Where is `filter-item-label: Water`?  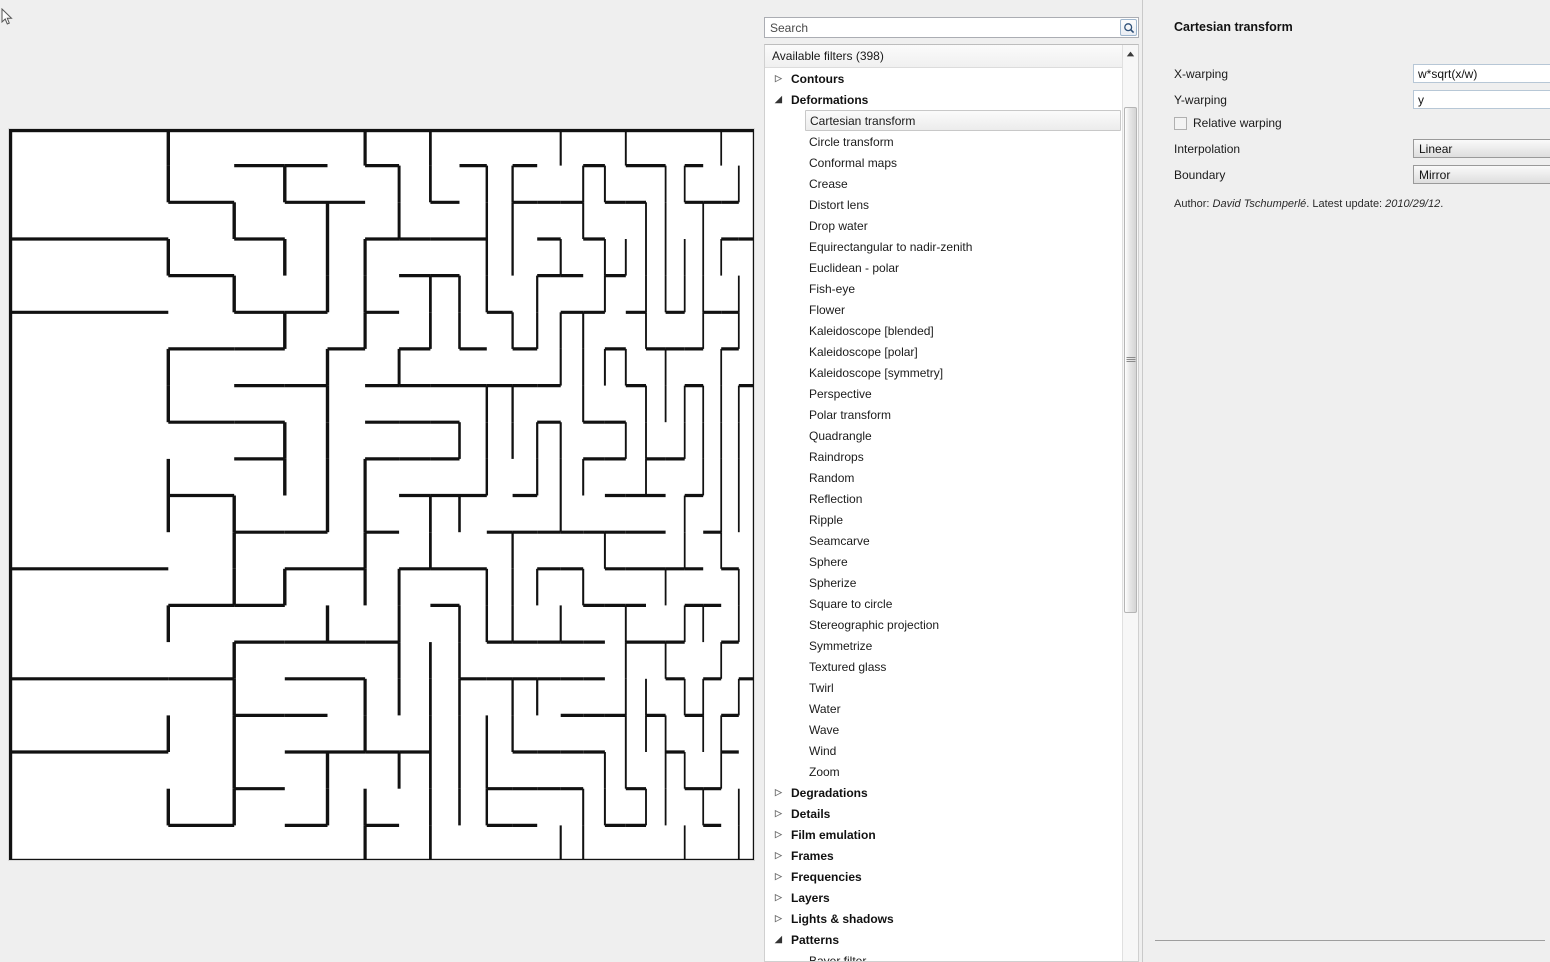 filter-item-label: Water is located at coordinates (825, 708).